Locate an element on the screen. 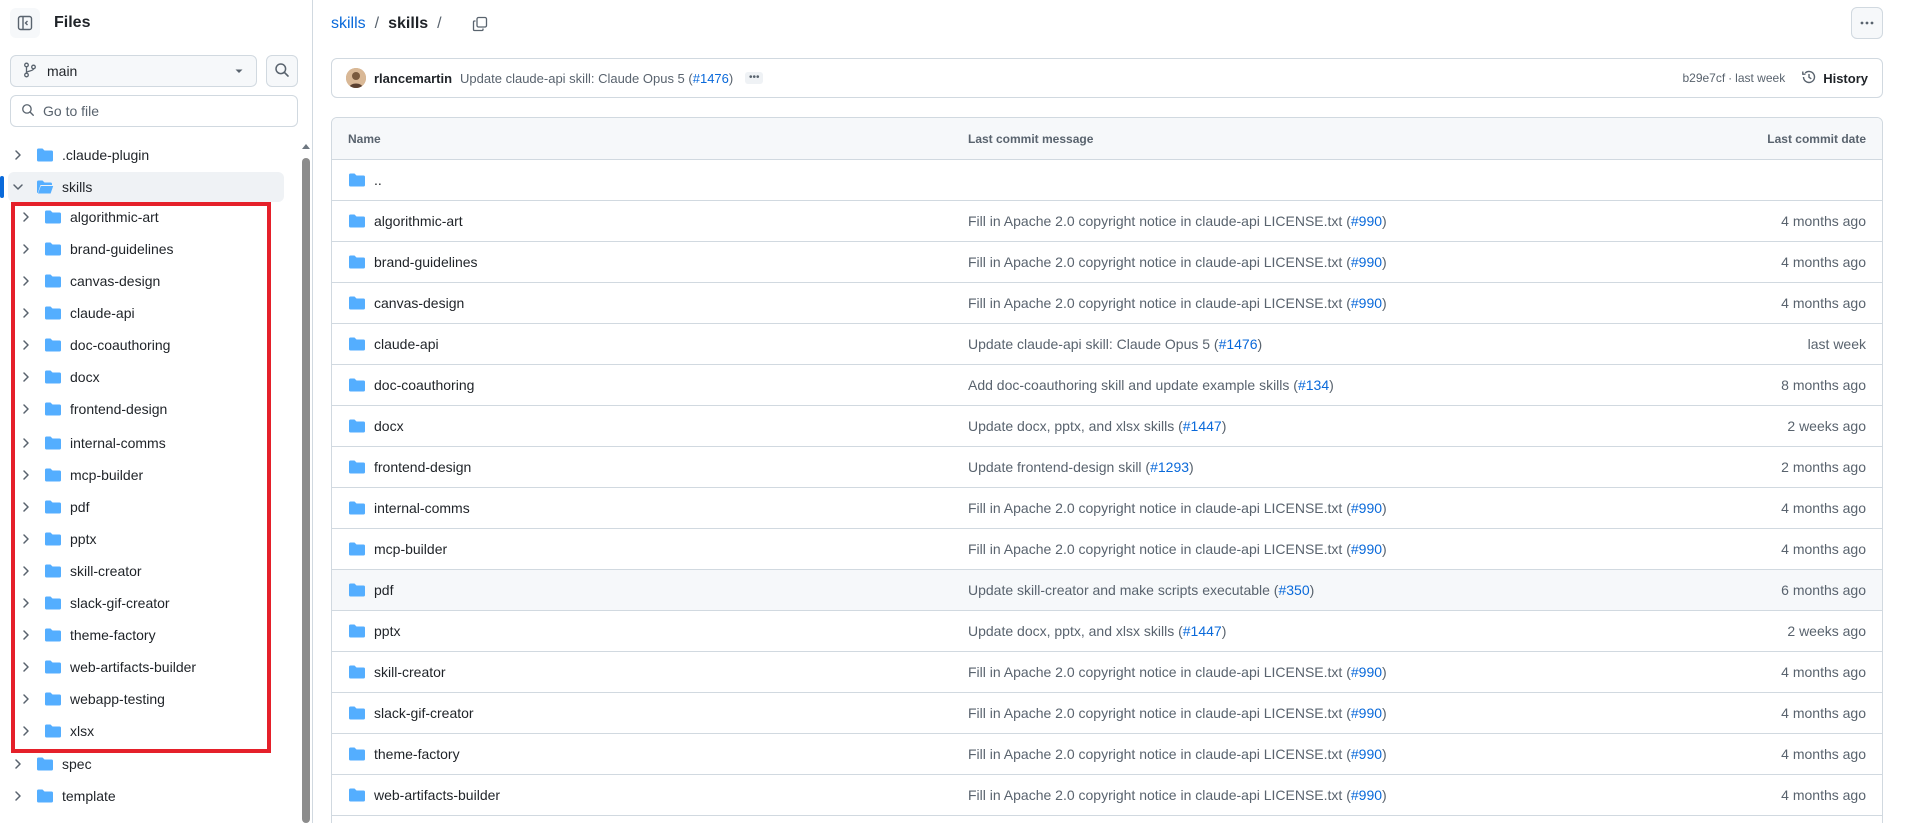 This screenshot has width=1907, height=823. file-name-link: web-artifacts-builder is located at coordinates (437, 795).